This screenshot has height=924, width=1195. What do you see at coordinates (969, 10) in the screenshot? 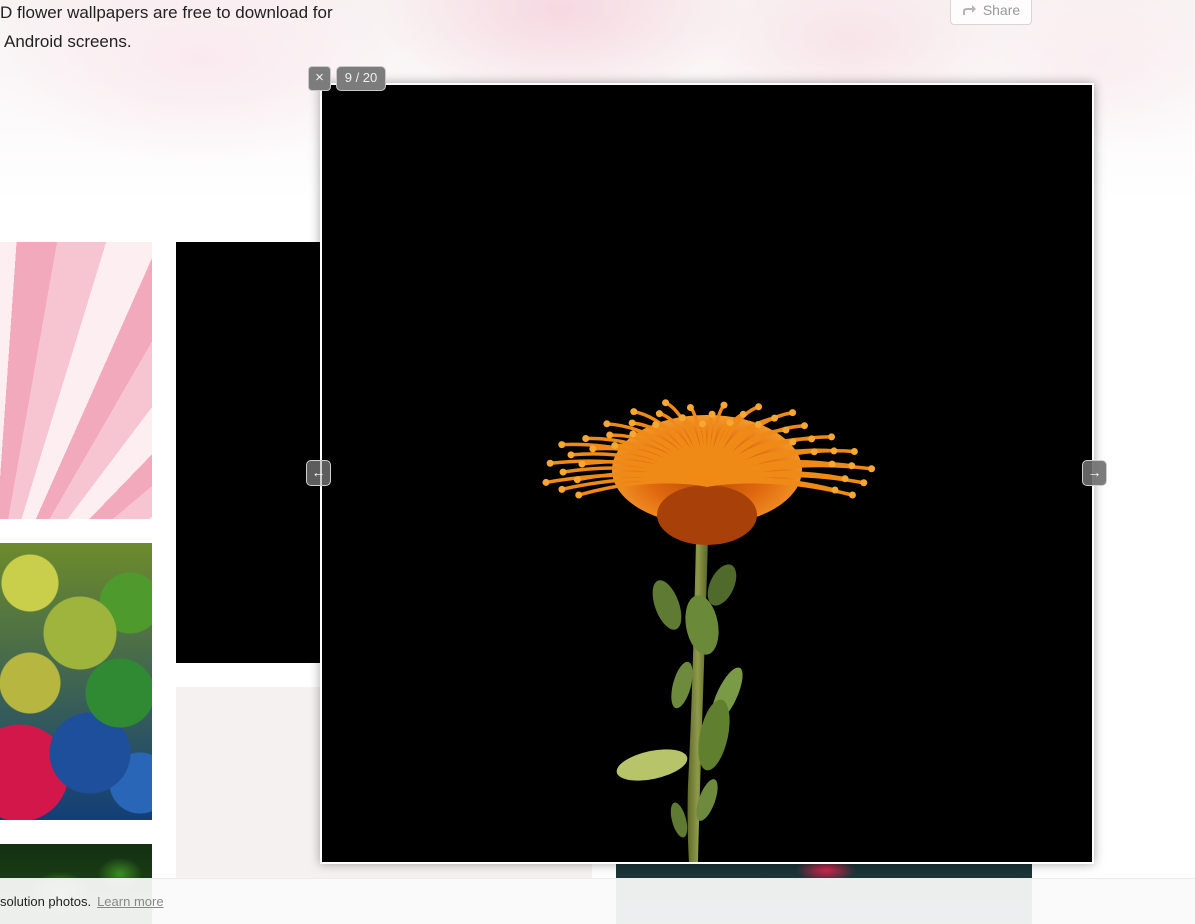
I see `share-icon` at bounding box center [969, 10].